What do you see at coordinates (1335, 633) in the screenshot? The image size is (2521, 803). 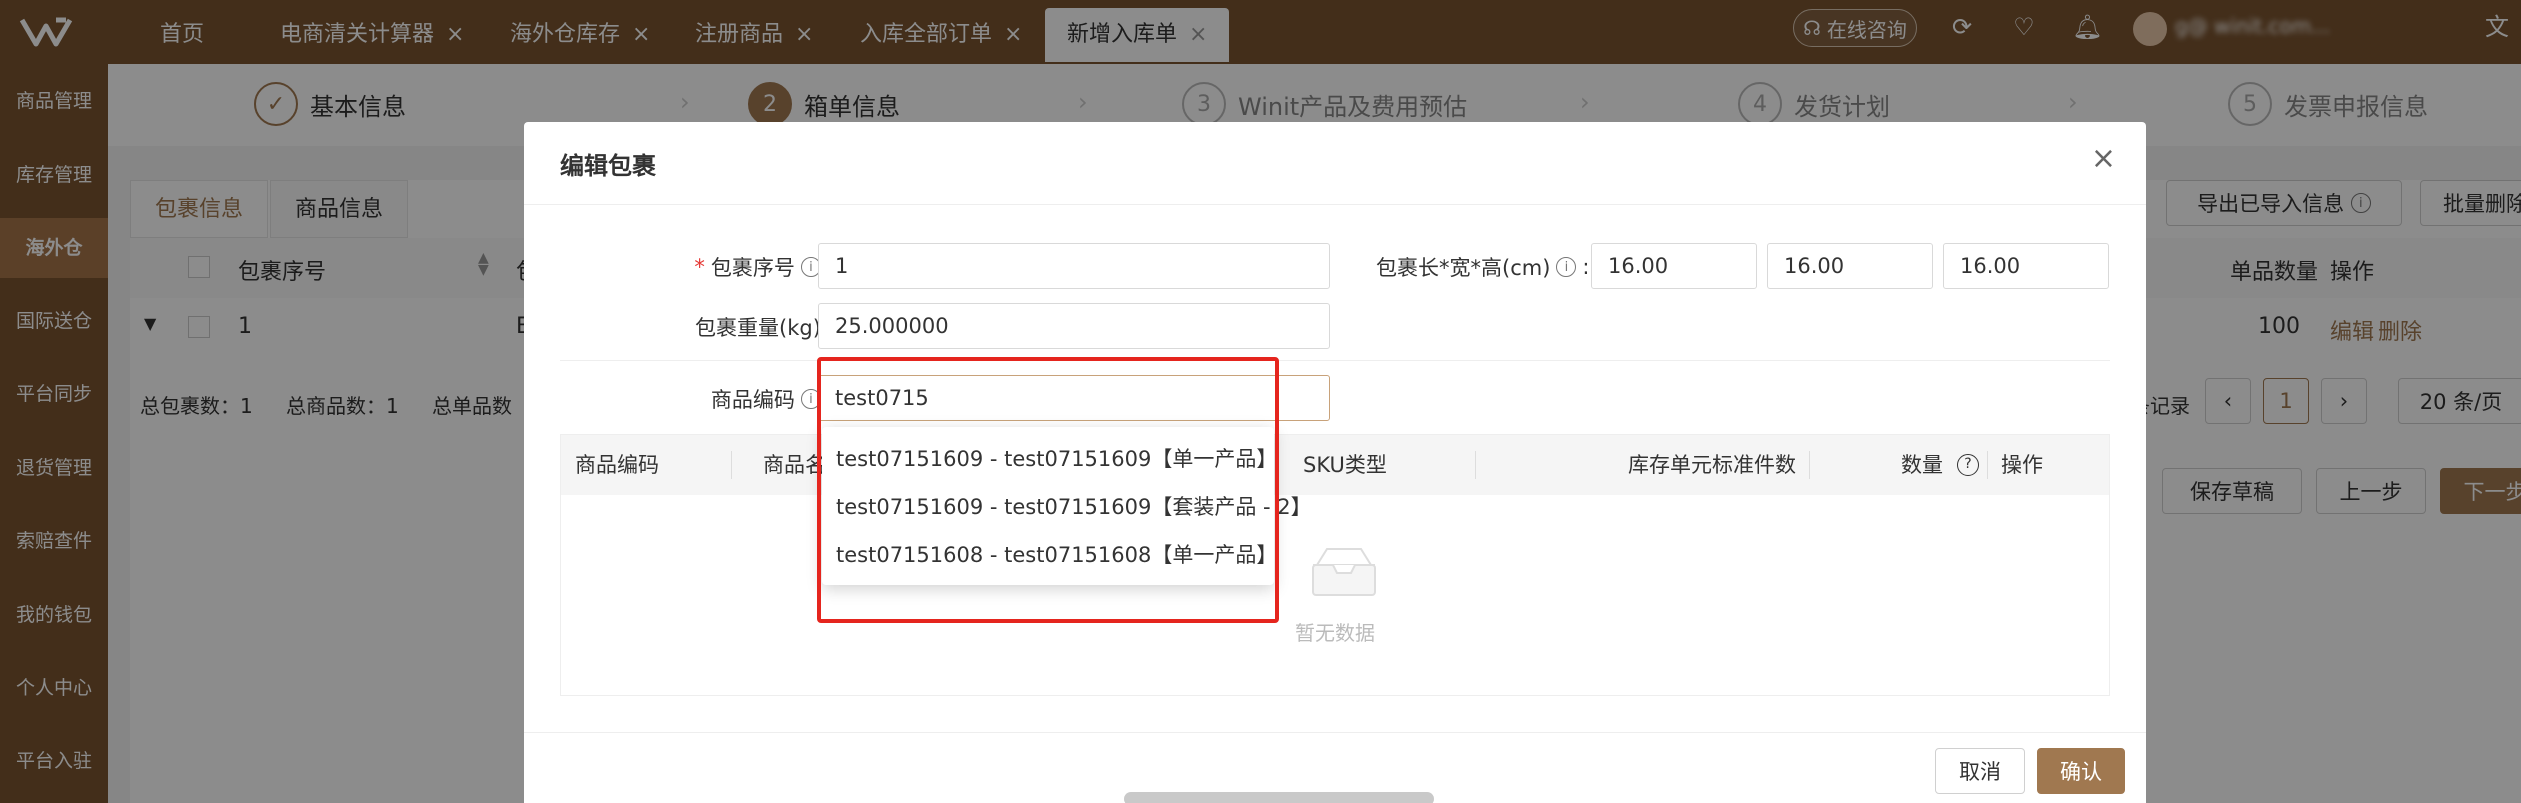 I see `empty-text: 暂无数据` at bounding box center [1335, 633].